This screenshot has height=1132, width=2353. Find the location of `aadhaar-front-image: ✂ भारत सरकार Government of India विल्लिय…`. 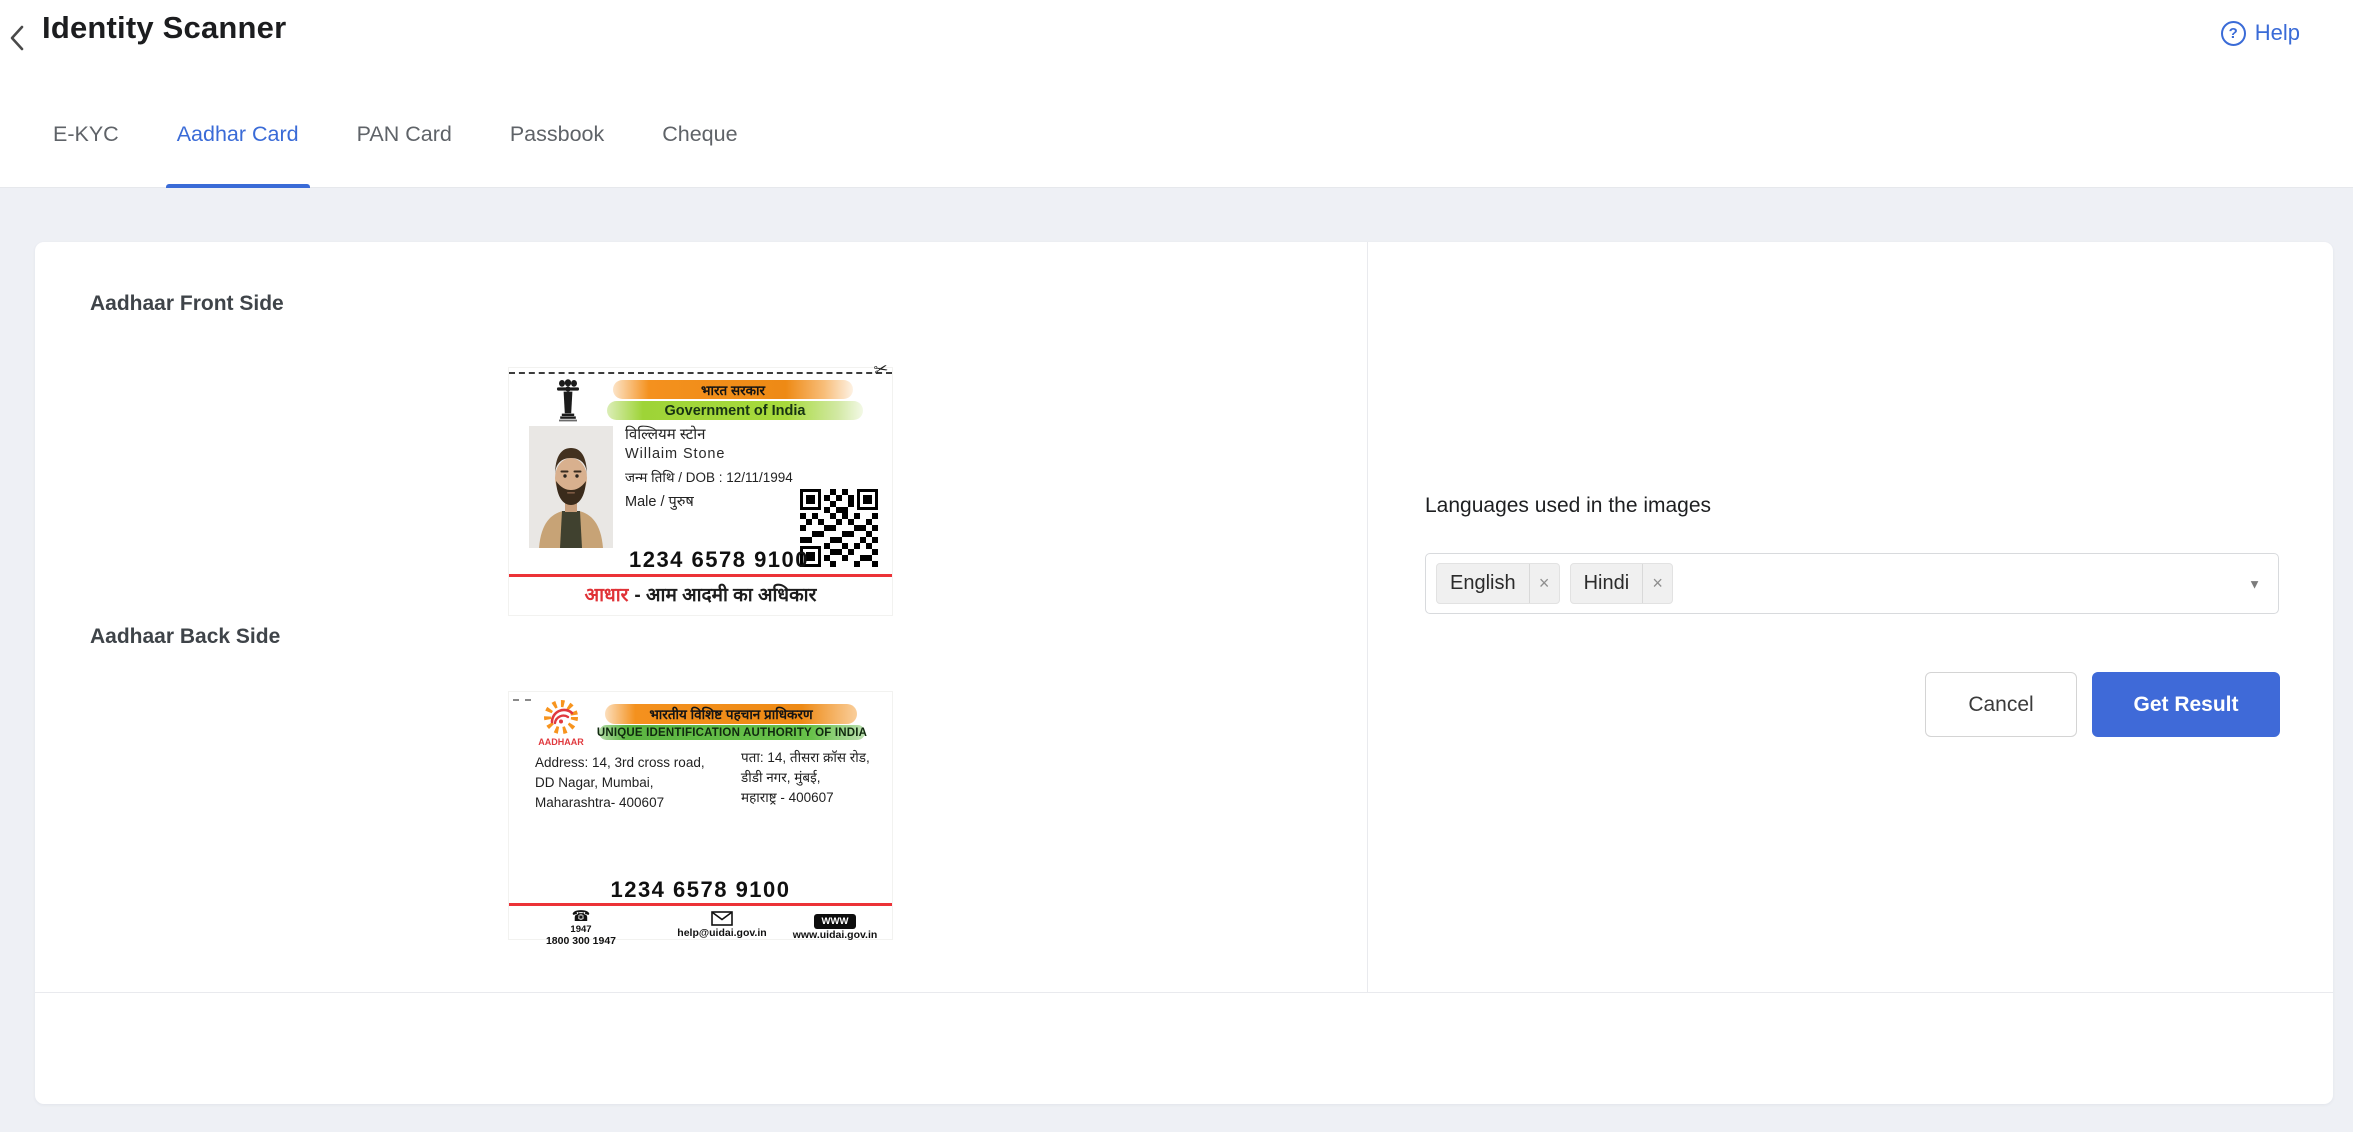

aadhaar-front-image: ✂ भारत सरकार Government of India विल्लिय… is located at coordinates (700, 487).